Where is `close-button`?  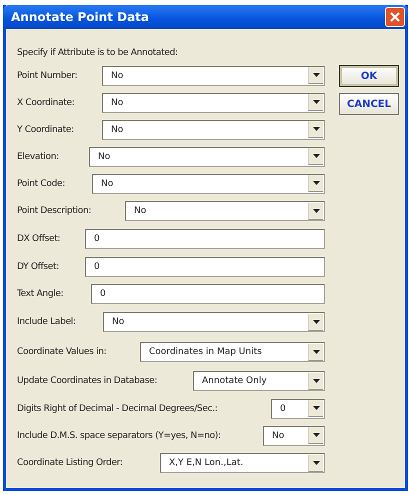 close-button is located at coordinates (395, 17).